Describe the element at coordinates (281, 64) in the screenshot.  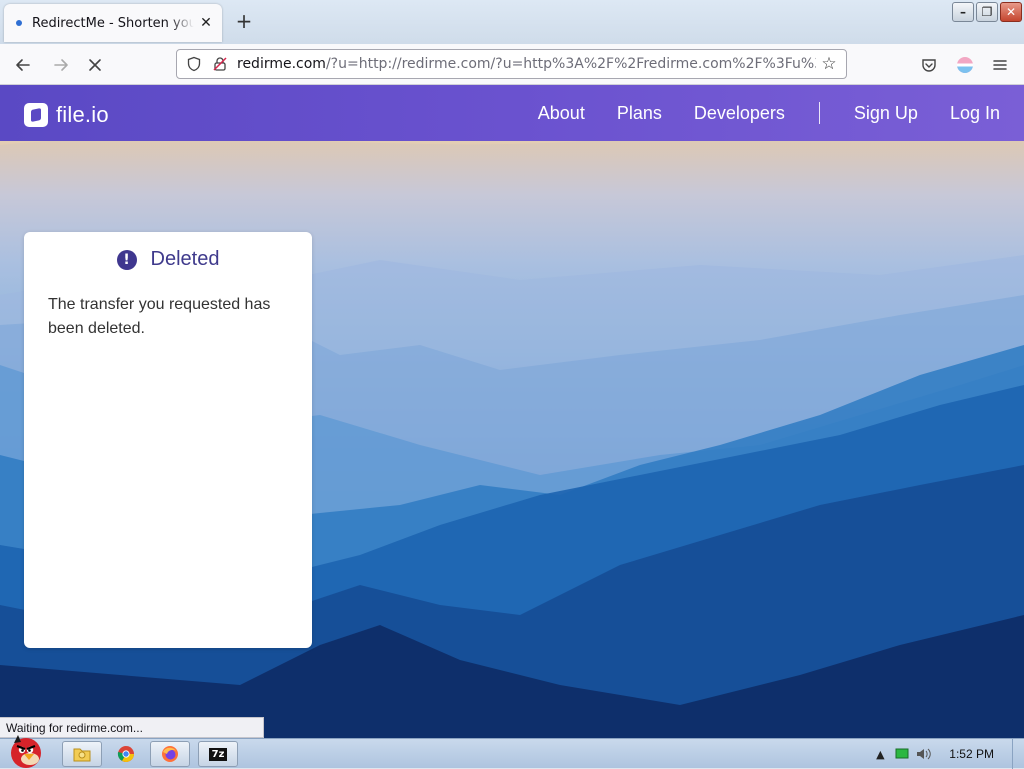
I see `url-host: redirme.com` at that location.